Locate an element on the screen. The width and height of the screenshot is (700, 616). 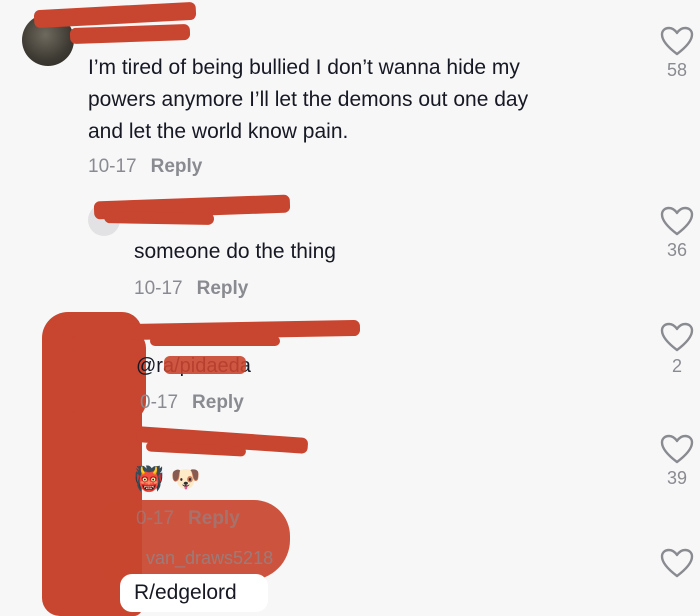
like-button: 39 is located at coordinates (677, 461).